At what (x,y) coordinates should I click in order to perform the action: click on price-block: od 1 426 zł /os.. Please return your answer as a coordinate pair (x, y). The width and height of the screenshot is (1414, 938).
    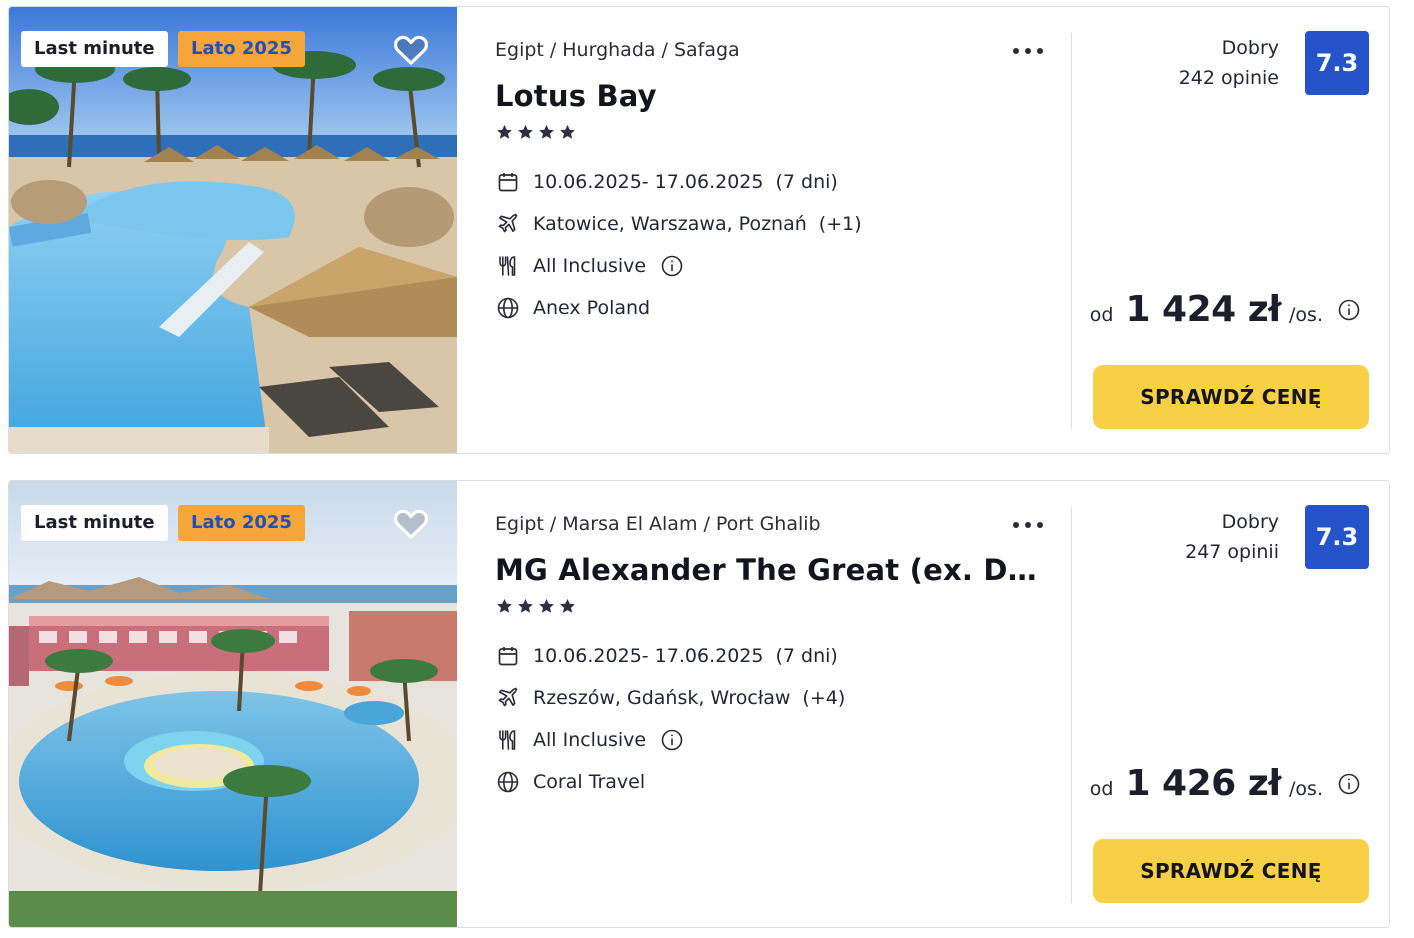
    Looking at the image, I should click on (1225, 783).